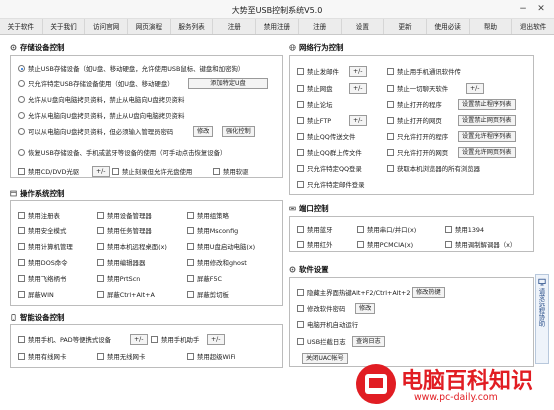  What do you see at coordinates (101, 171) in the screenshot?
I see `cd-toggle-button: +/-` at bounding box center [101, 171].